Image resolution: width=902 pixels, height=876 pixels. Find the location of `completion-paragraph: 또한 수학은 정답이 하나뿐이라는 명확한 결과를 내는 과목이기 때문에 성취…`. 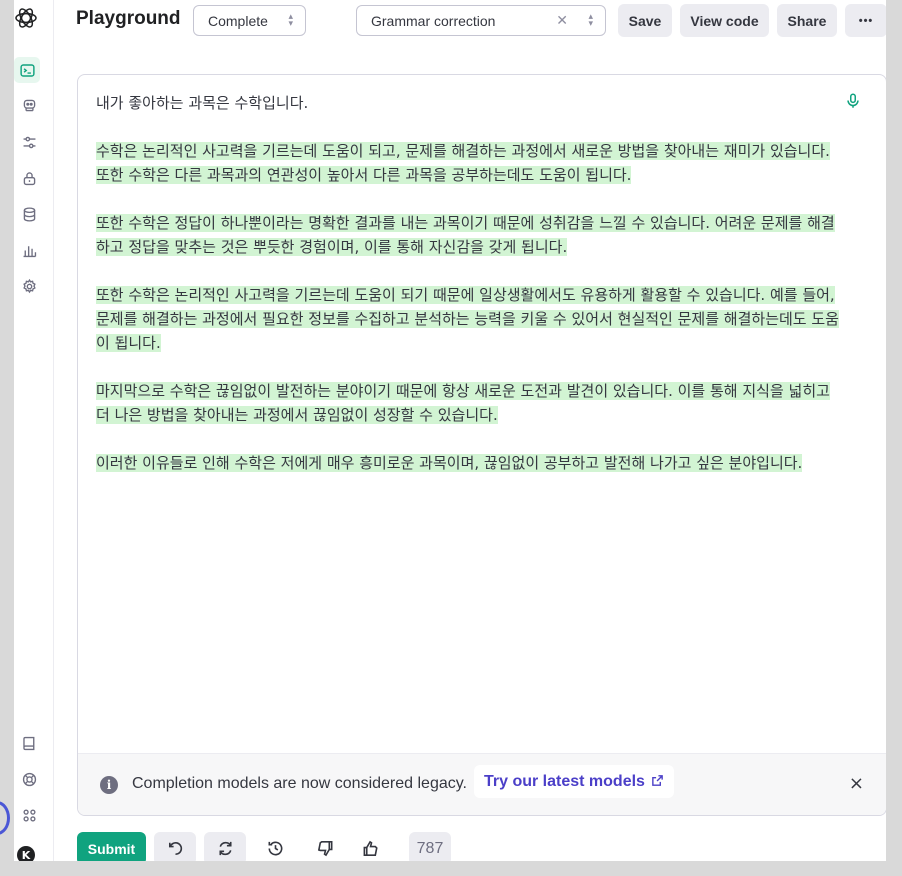

completion-paragraph: 또한 수학은 정답이 하나뿐이라는 명확한 결과를 내는 과목이기 때문에 성취… is located at coordinates (472, 235).